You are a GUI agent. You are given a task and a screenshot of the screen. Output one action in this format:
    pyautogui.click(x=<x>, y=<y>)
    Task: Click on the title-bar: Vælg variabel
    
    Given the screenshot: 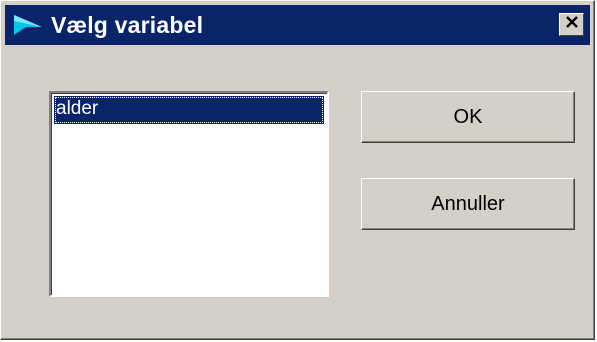 What is the action you would take?
    pyautogui.click(x=297, y=25)
    